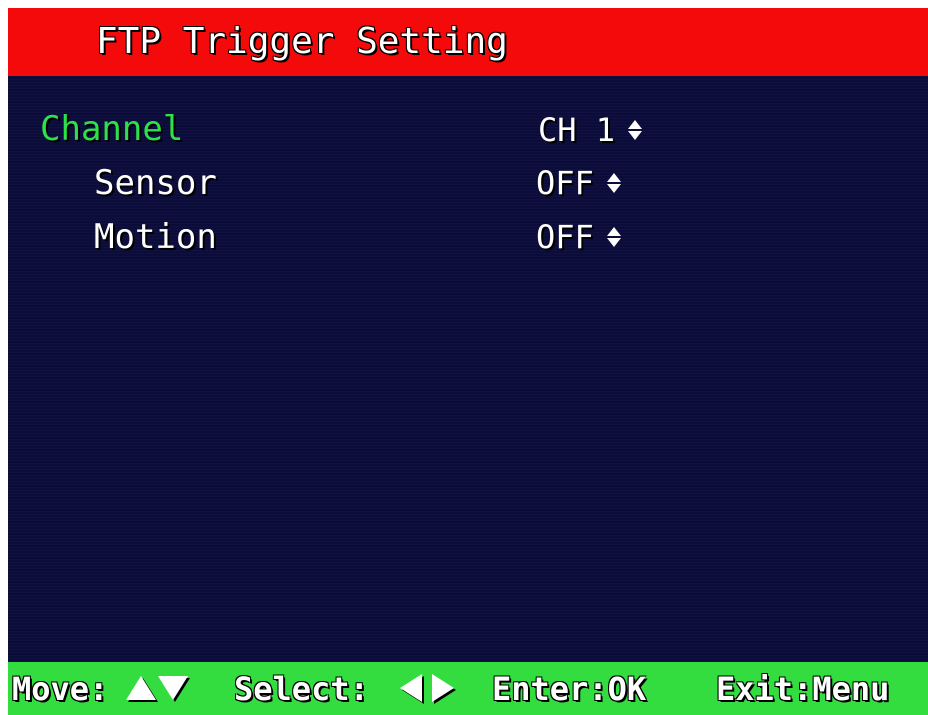 The height and width of the screenshot is (715, 928). Describe the element at coordinates (569, 689) in the screenshot. I see `footer-enter-label: Enter:OK` at that location.